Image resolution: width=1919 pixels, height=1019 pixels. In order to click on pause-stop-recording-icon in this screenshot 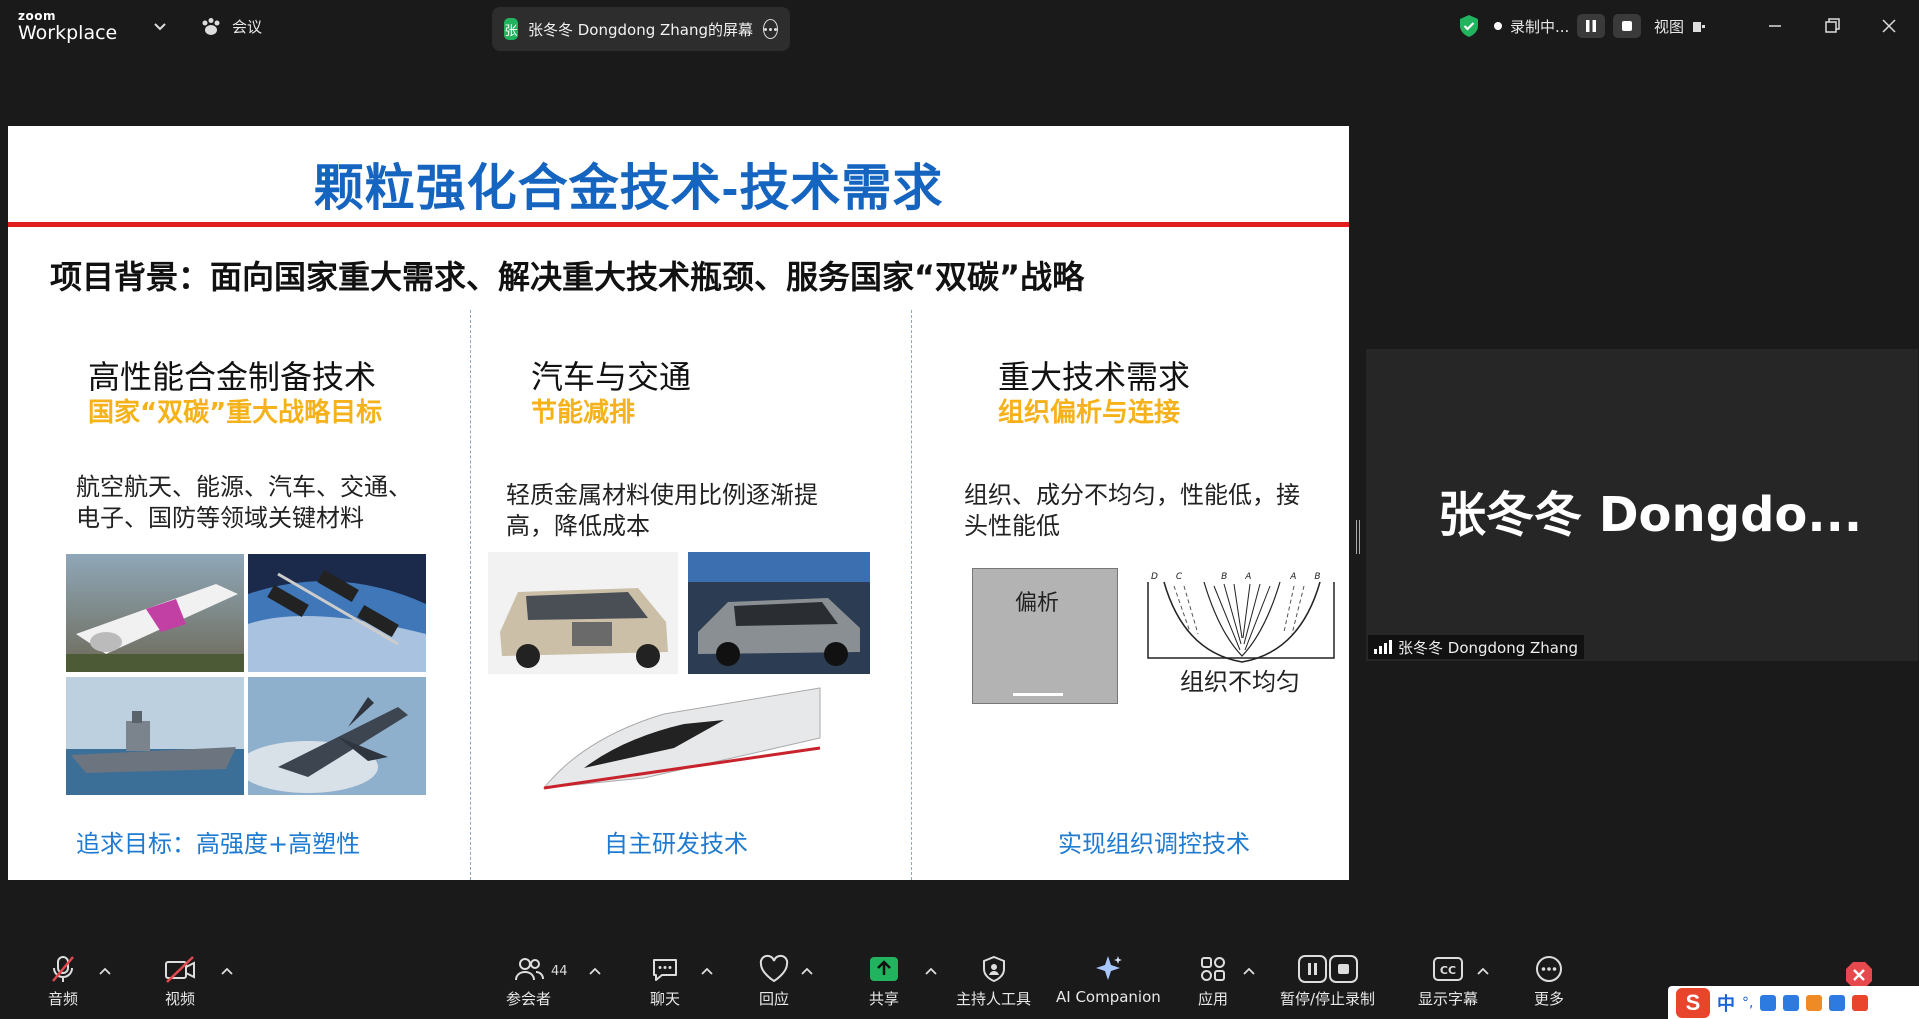, I will do `click(1327, 969)`.